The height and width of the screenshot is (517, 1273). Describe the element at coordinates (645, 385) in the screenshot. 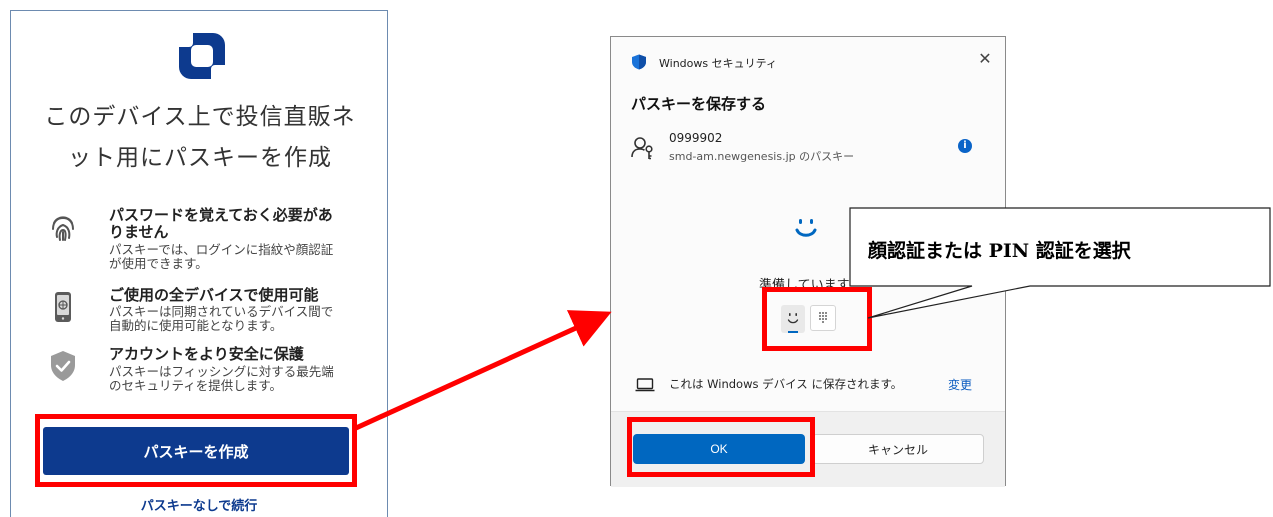

I see `laptop-icon` at that location.